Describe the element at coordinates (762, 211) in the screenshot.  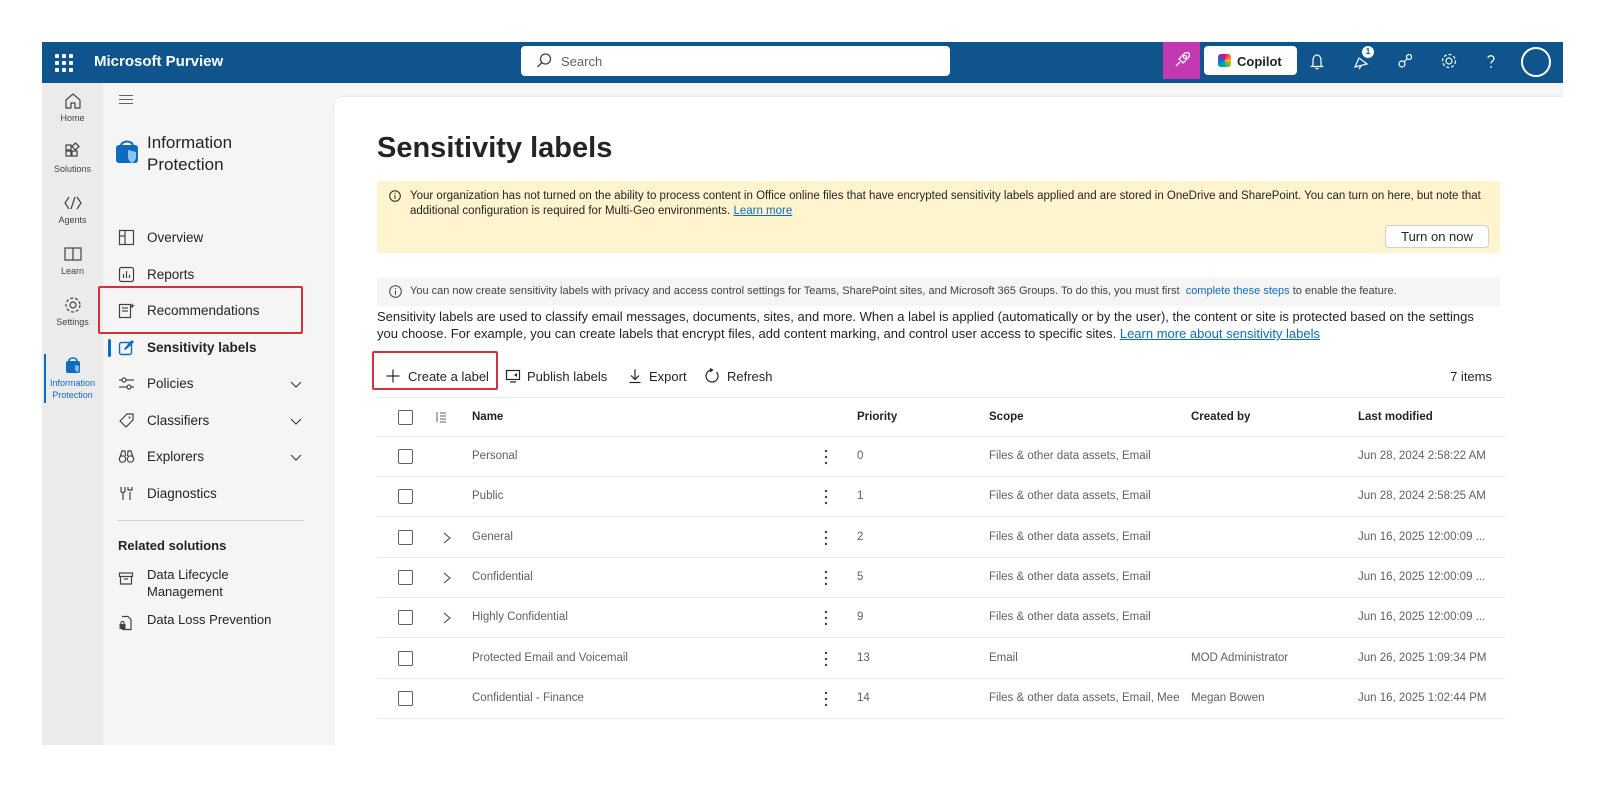
I see `learn-more-link: Learn more` at that location.